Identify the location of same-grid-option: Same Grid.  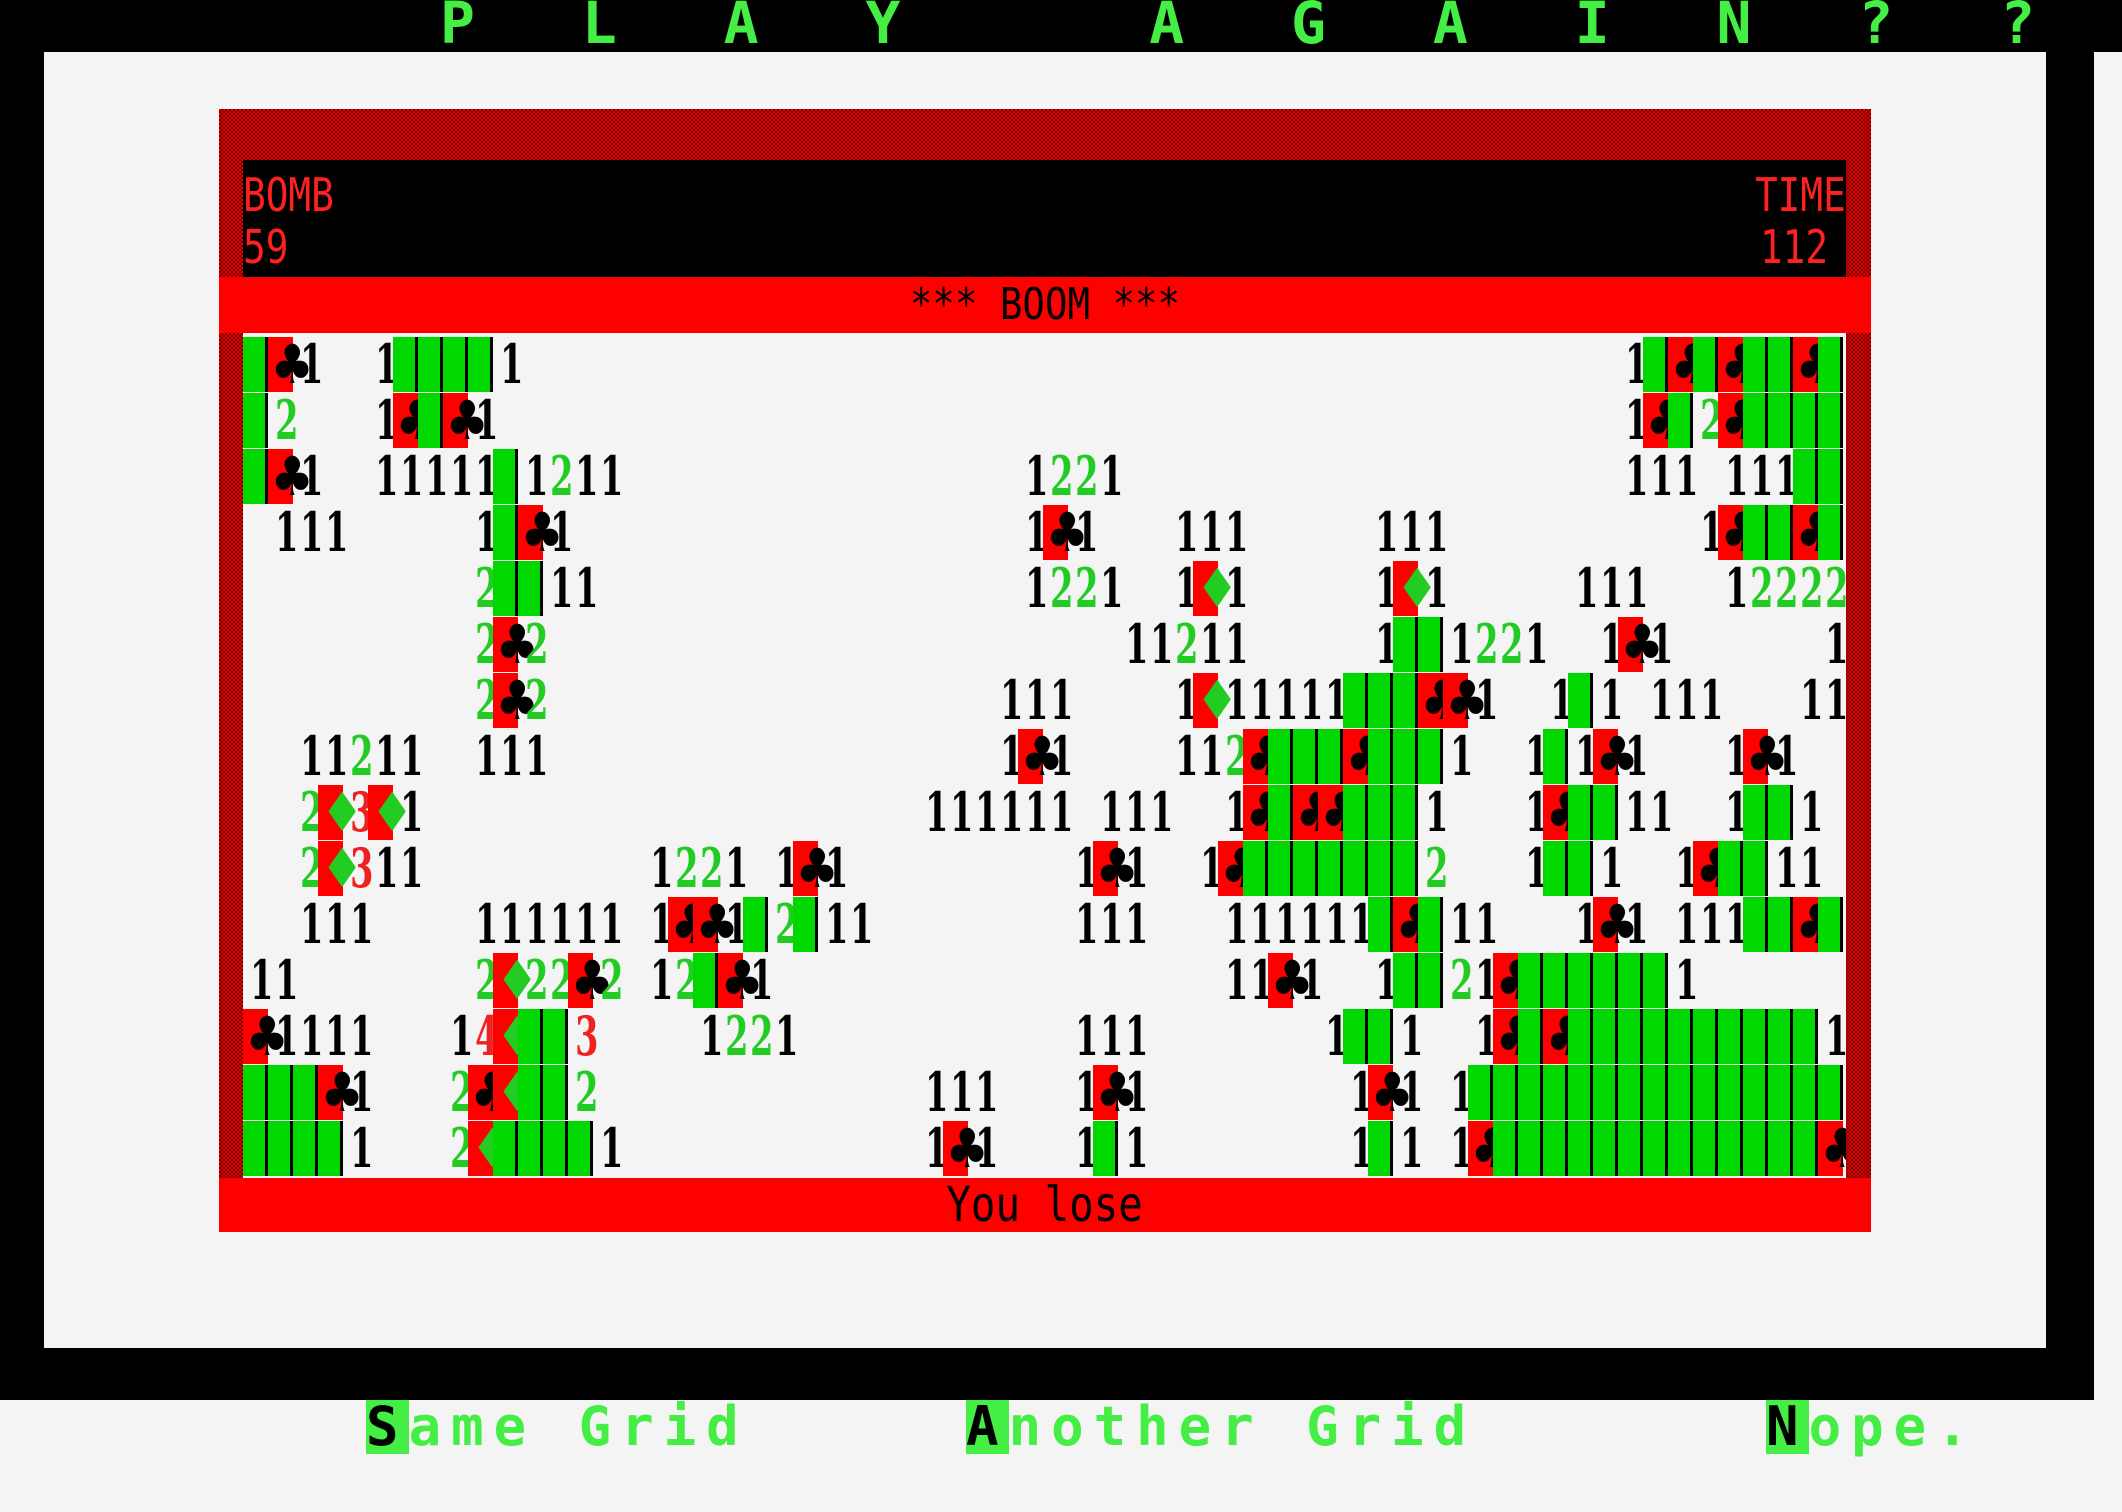
(472, 1400).